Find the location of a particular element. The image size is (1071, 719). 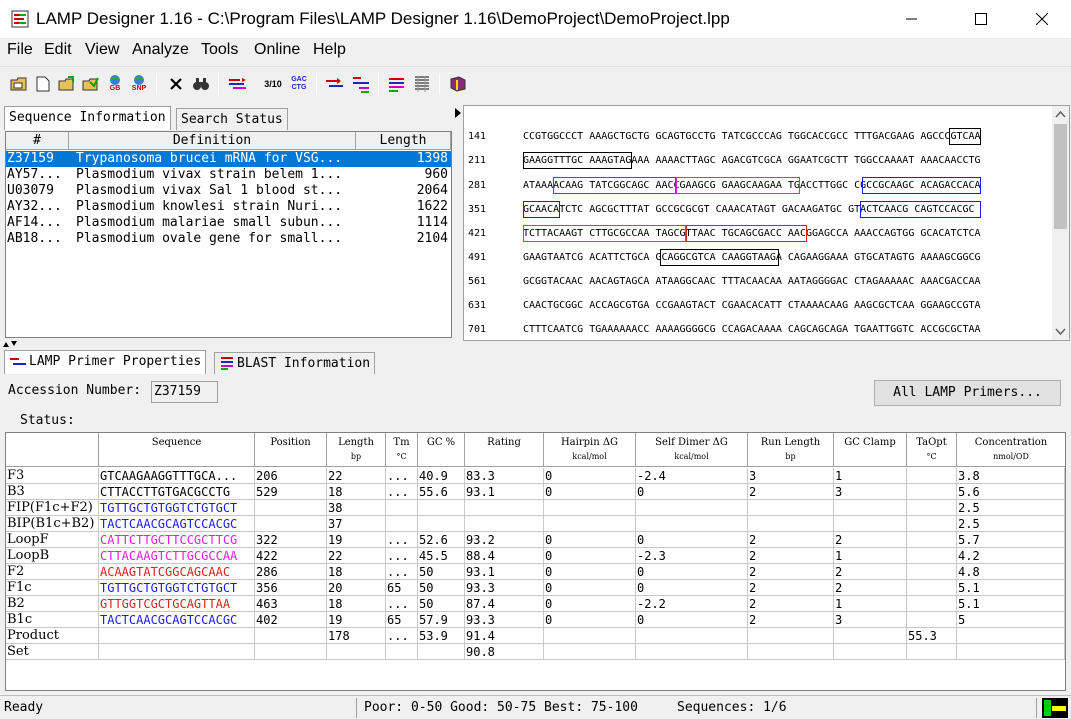

line-number: 141 is located at coordinates (477, 136).